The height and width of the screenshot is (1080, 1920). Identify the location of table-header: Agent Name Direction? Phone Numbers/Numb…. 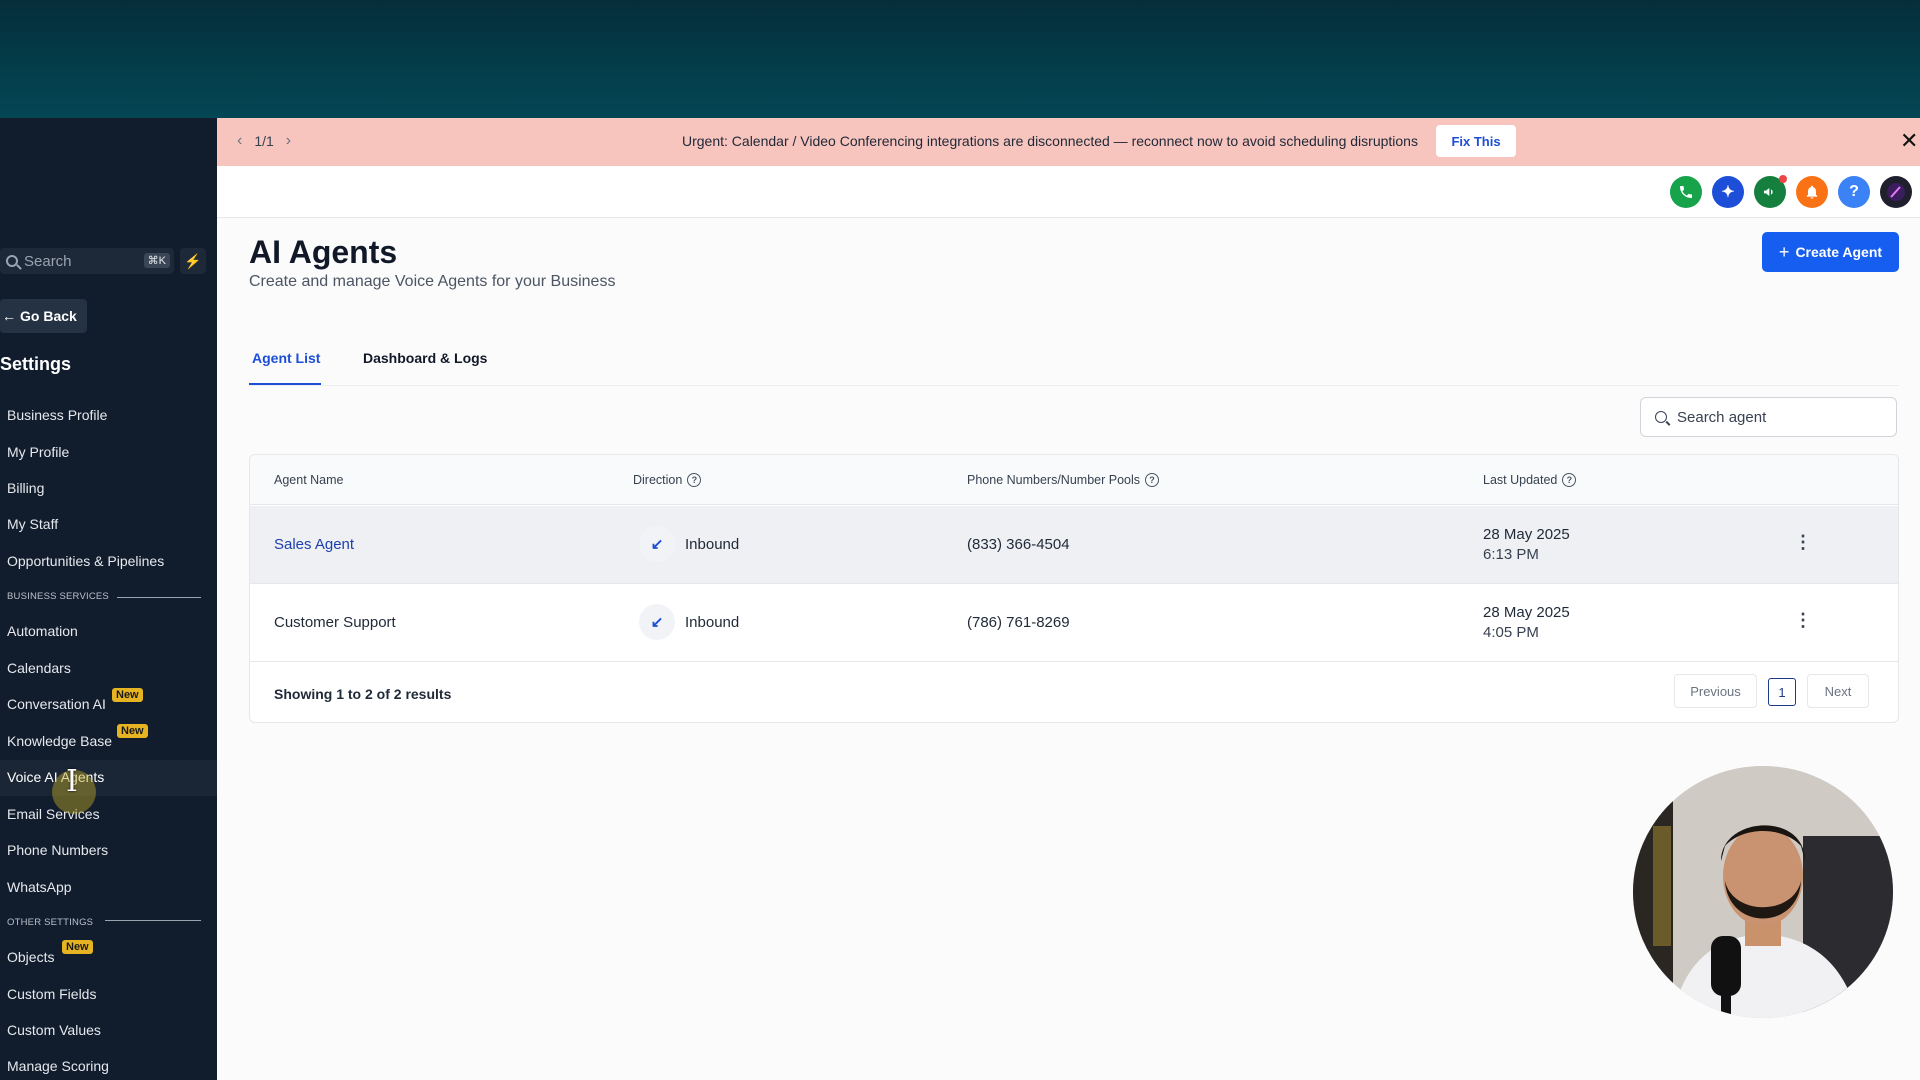
(1074, 480).